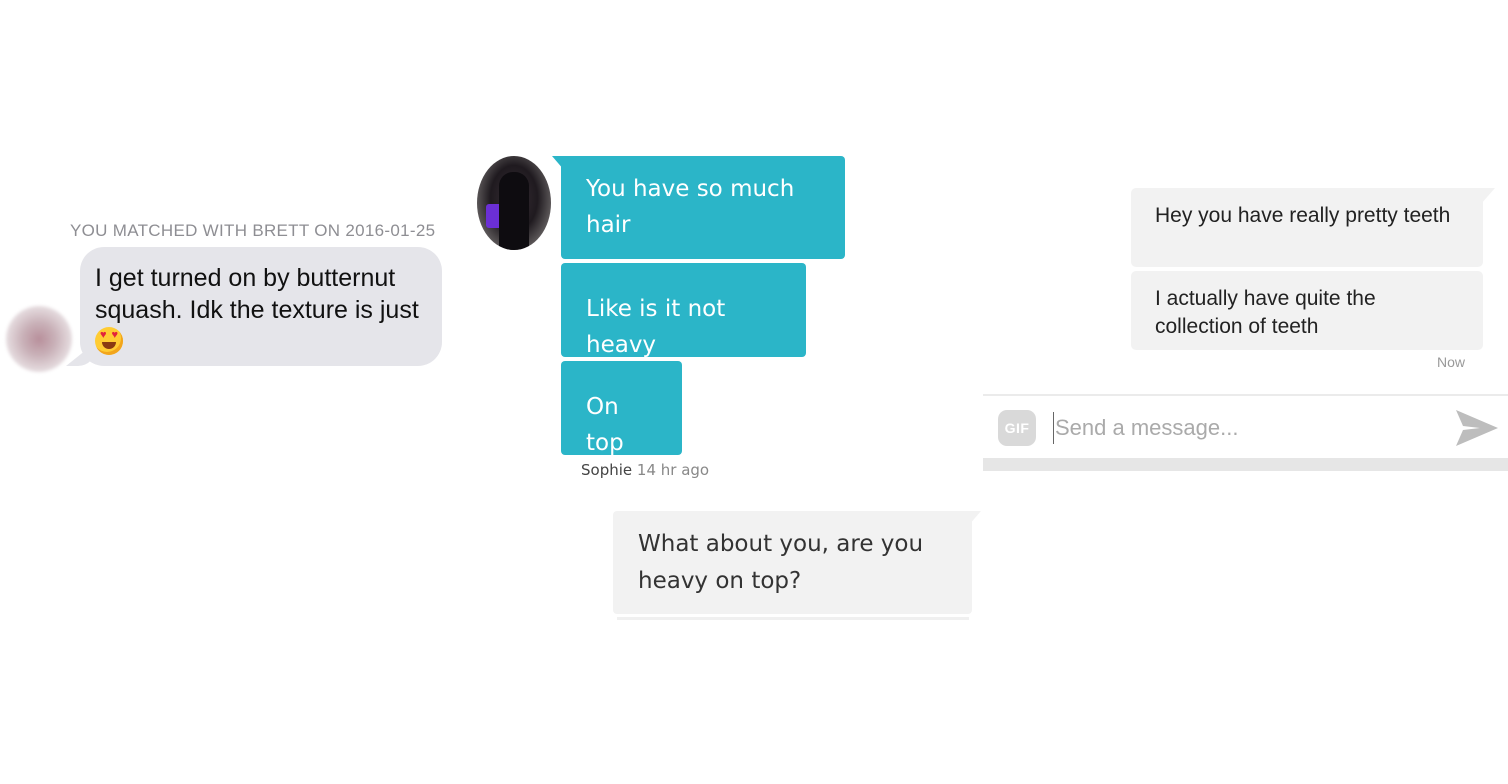 Image resolution: width=1508 pixels, height=784 pixels. I want to click on bubble-divider, so click(793, 618).